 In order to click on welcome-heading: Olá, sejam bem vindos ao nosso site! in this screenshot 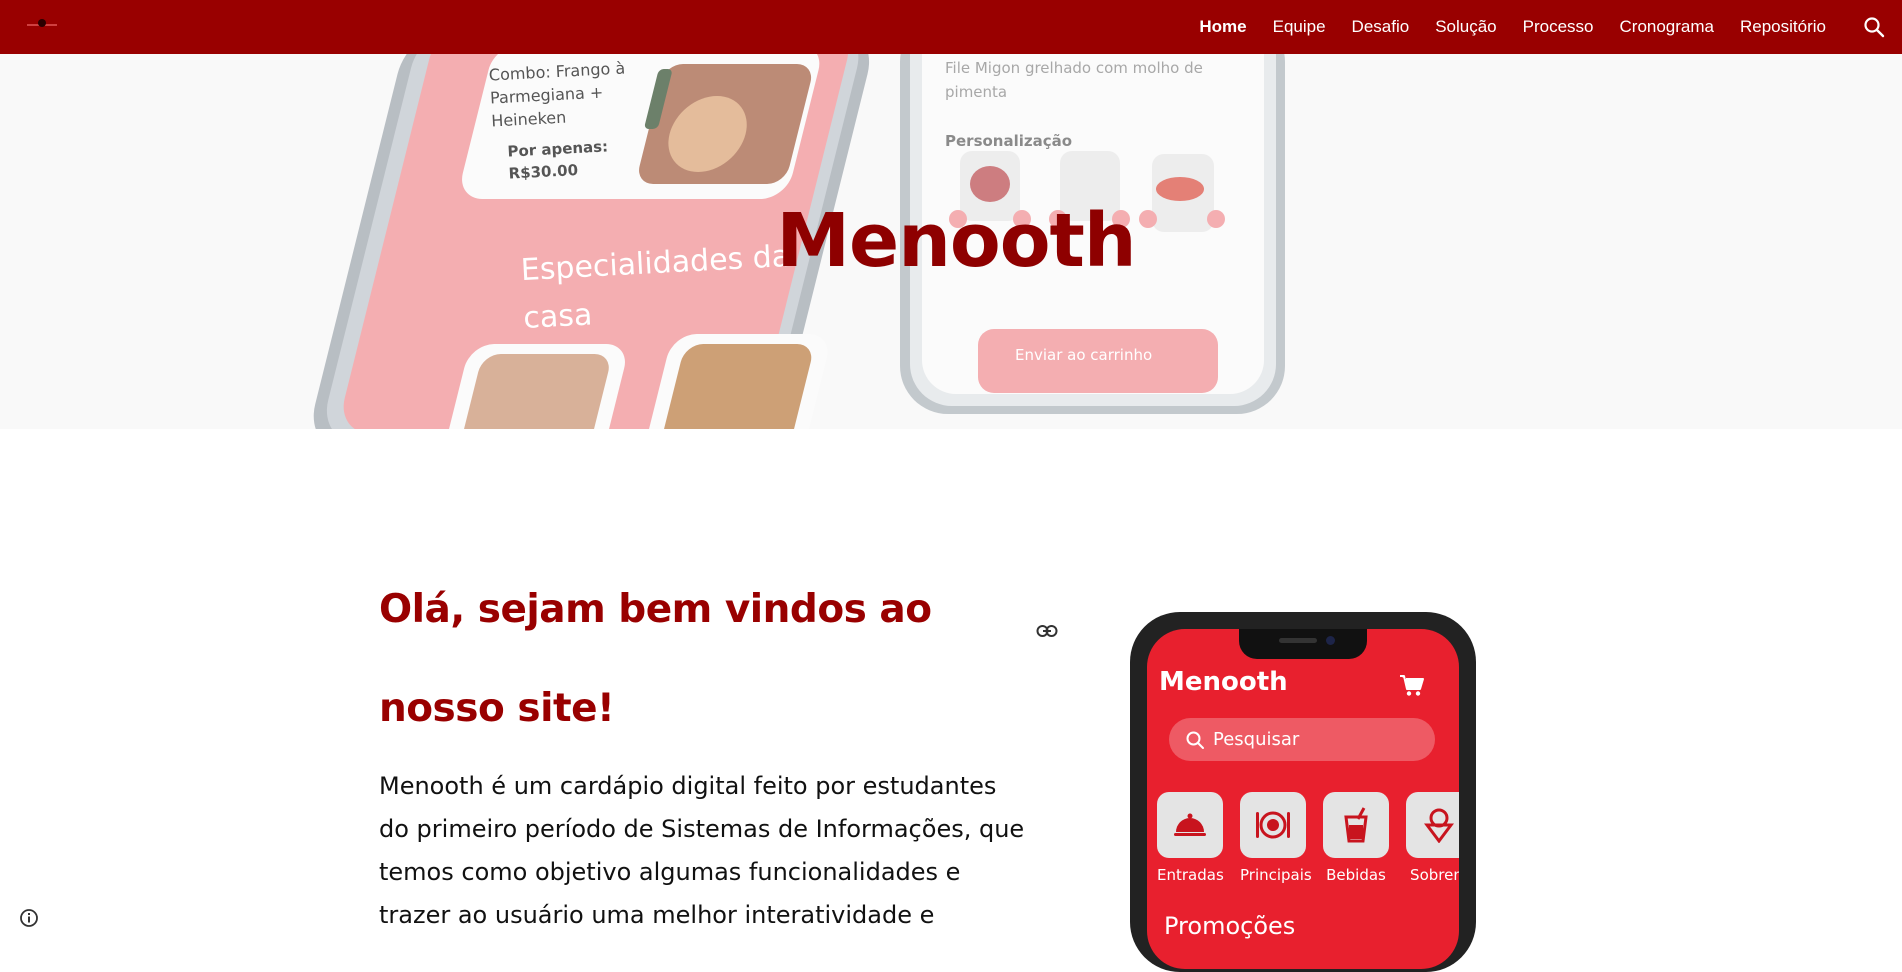, I will do `click(679, 659)`.